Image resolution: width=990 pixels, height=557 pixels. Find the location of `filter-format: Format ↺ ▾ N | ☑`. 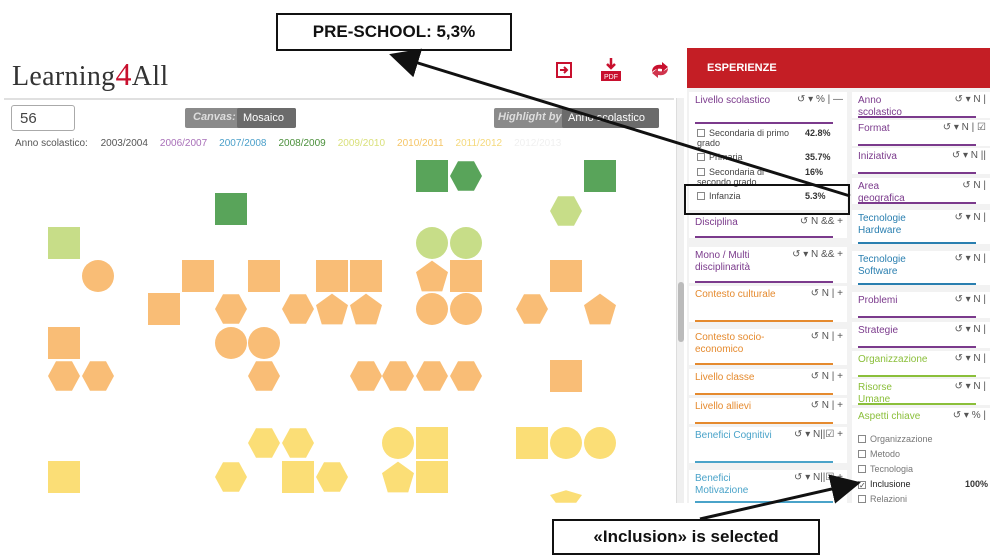

filter-format: Format ↺ ▾ N | ☑ is located at coordinates (921, 133).